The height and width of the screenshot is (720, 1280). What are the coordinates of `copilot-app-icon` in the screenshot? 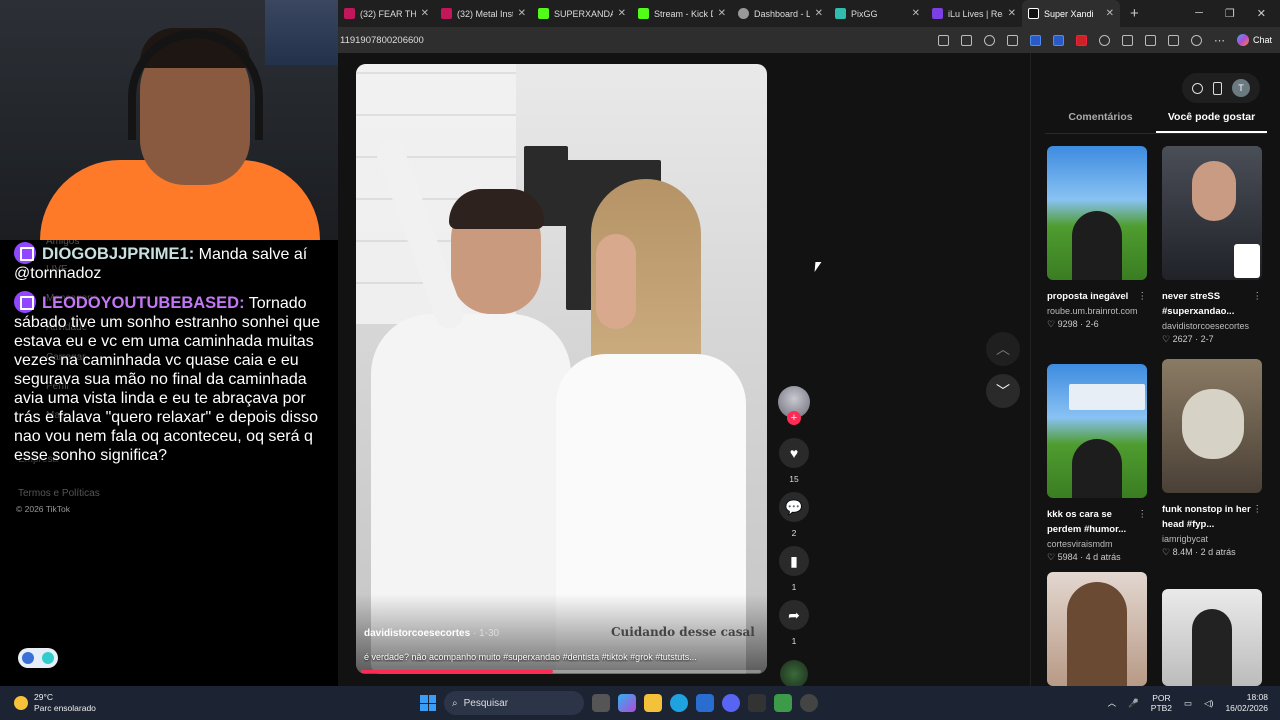 It's located at (627, 703).